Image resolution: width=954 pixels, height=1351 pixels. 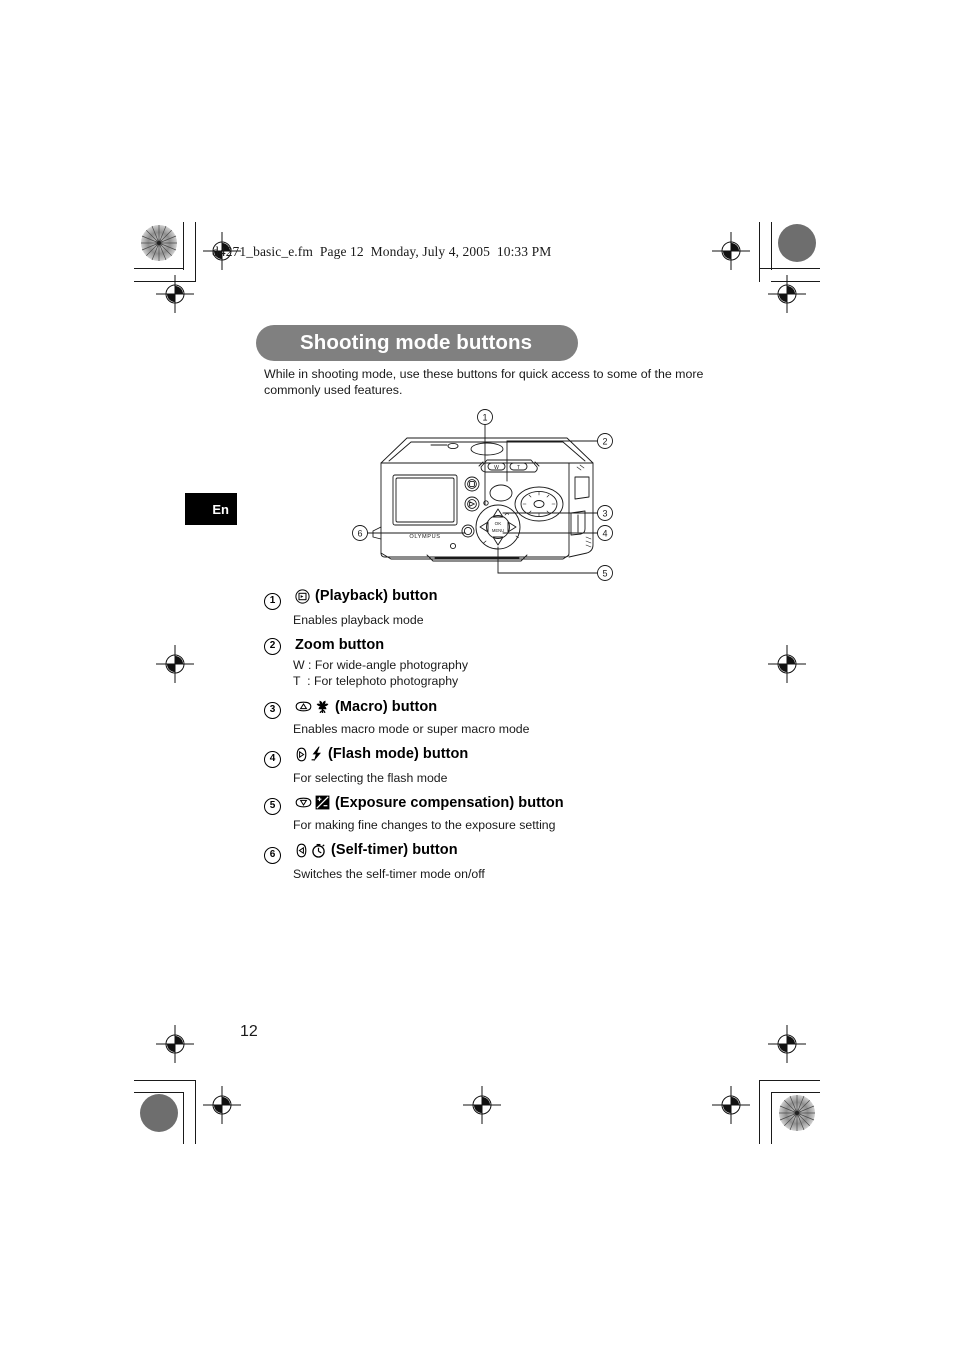 I want to click on svg-text: 2, so click(x=604, y=441).